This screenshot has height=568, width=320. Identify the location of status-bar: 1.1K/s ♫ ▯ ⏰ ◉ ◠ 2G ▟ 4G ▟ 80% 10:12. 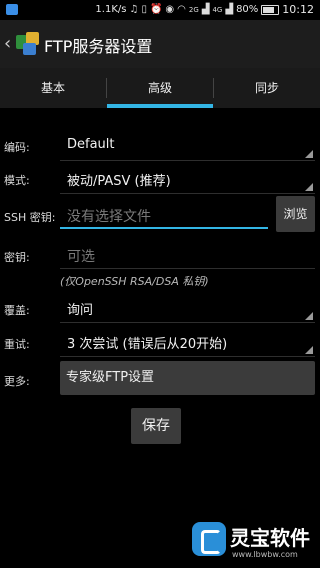
(160, 10).